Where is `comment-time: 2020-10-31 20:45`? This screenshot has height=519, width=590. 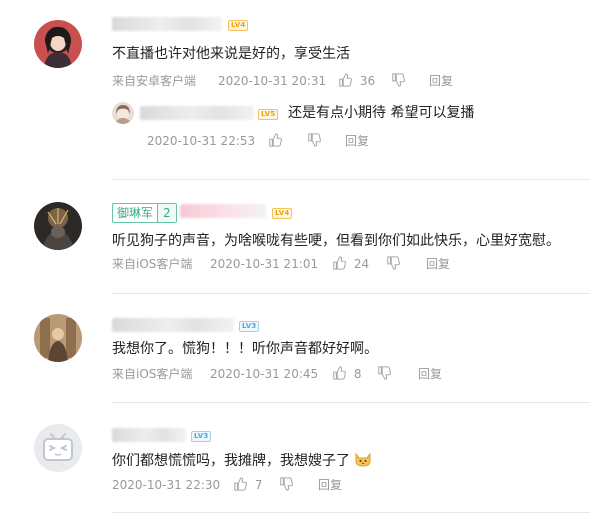 comment-time: 2020-10-31 20:45 is located at coordinates (264, 374).